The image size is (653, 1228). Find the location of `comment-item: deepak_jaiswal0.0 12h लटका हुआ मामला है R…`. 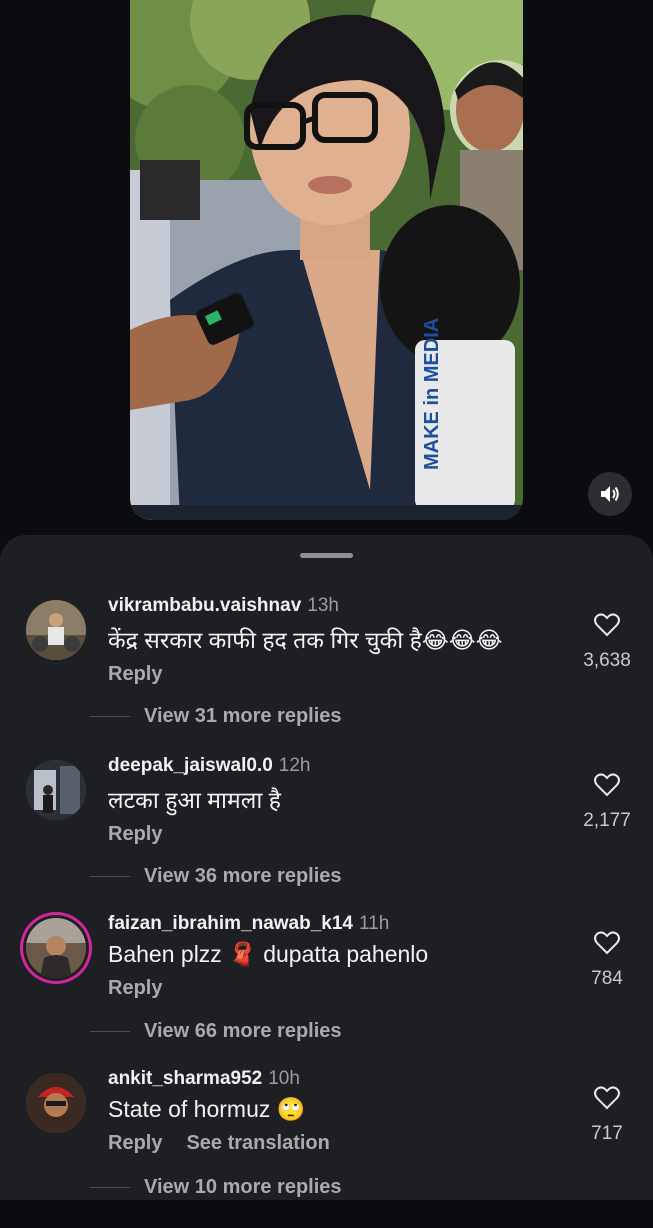

comment-item: deepak_jaiswal0.0 12h लटका हुआ मामला है R… is located at coordinates (326, 835).